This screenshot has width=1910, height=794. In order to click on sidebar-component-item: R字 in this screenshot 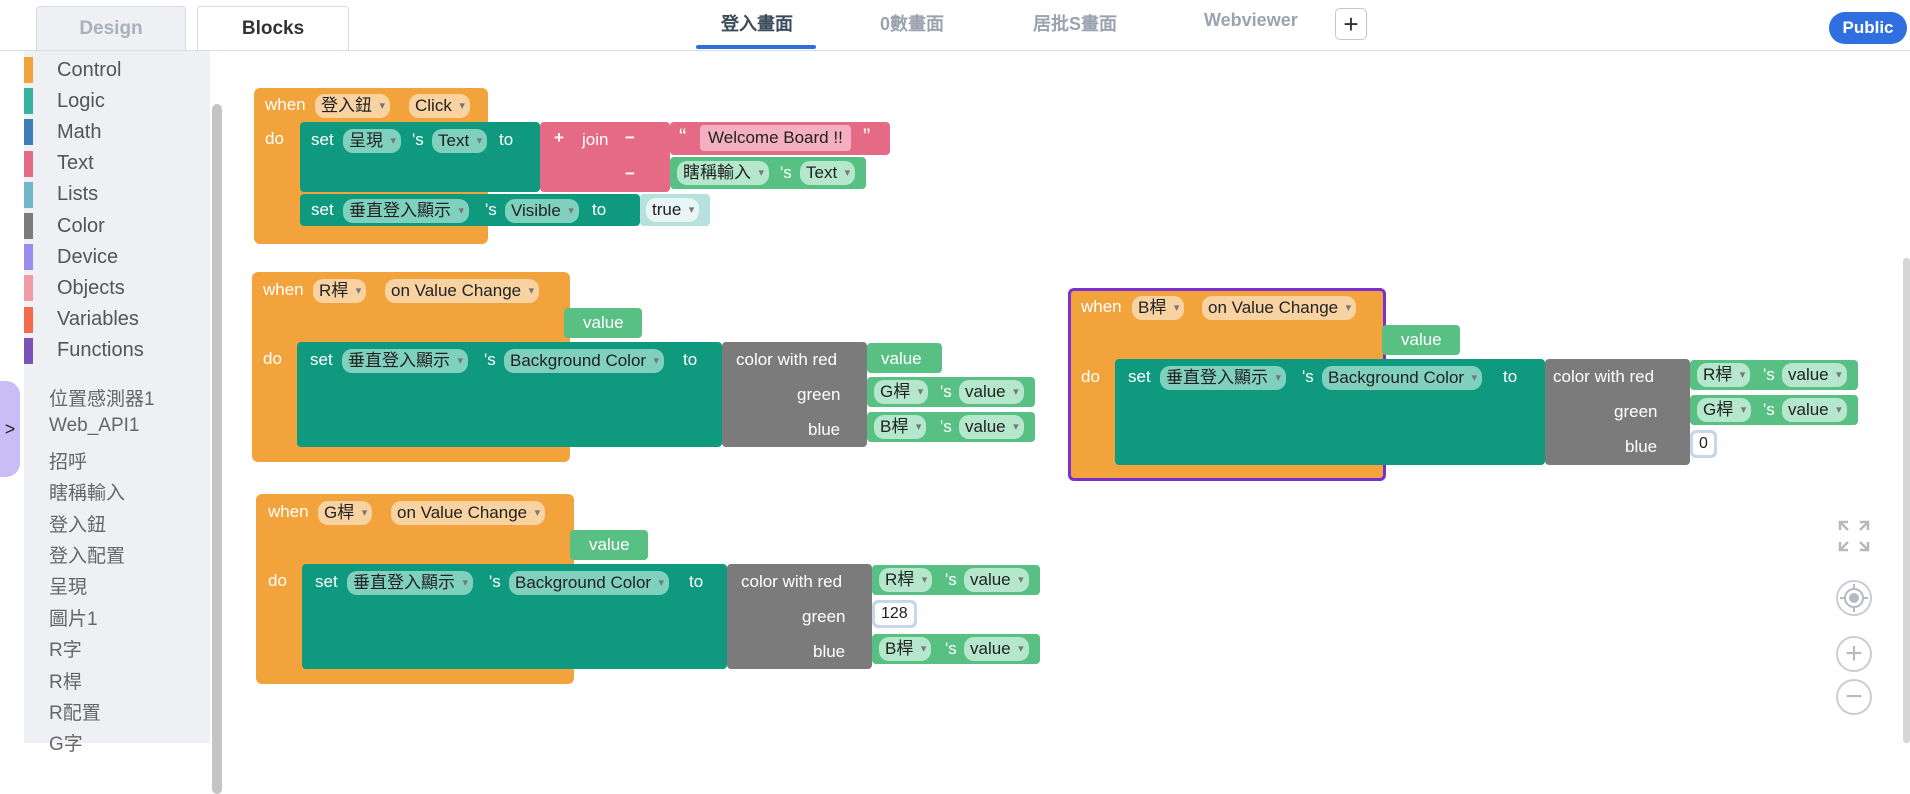, I will do `click(65, 648)`.